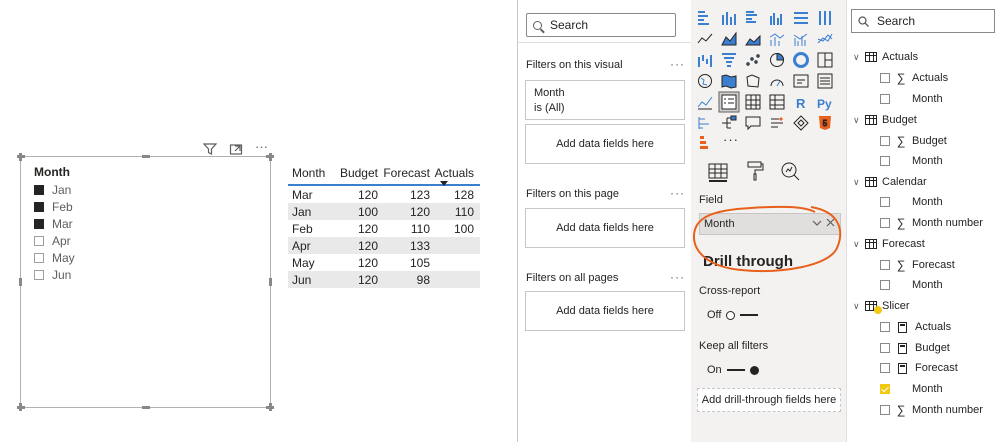 The height and width of the screenshot is (442, 999). What do you see at coordinates (444, 183) in the screenshot?
I see `sort-descending-icon` at bounding box center [444, 183].